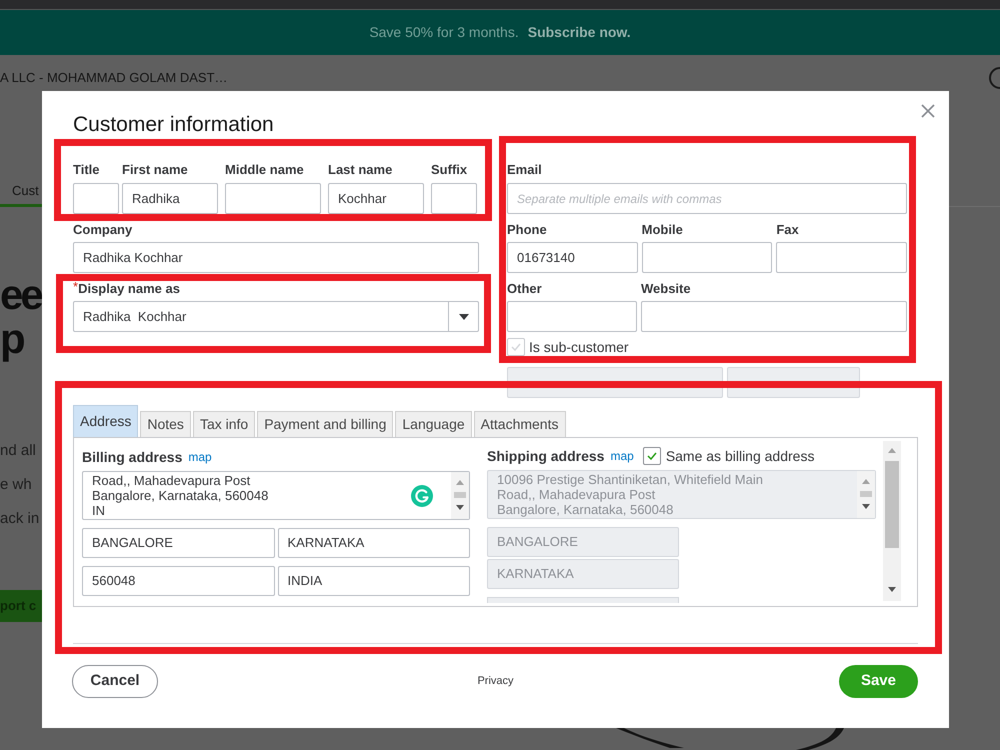  What do you see at coordinates (165, 424) in the screenshot?
I see `tab: Notes` at bounding box center [165, 424].